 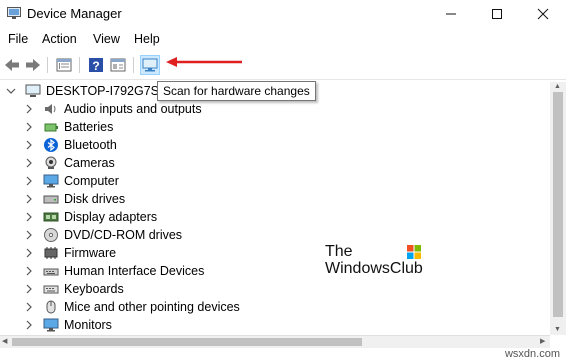 What do you see at coordinates (557, 330) in the screenshot?
I see `scroll-down-icon: ▼` at bounding box center [557, 330].